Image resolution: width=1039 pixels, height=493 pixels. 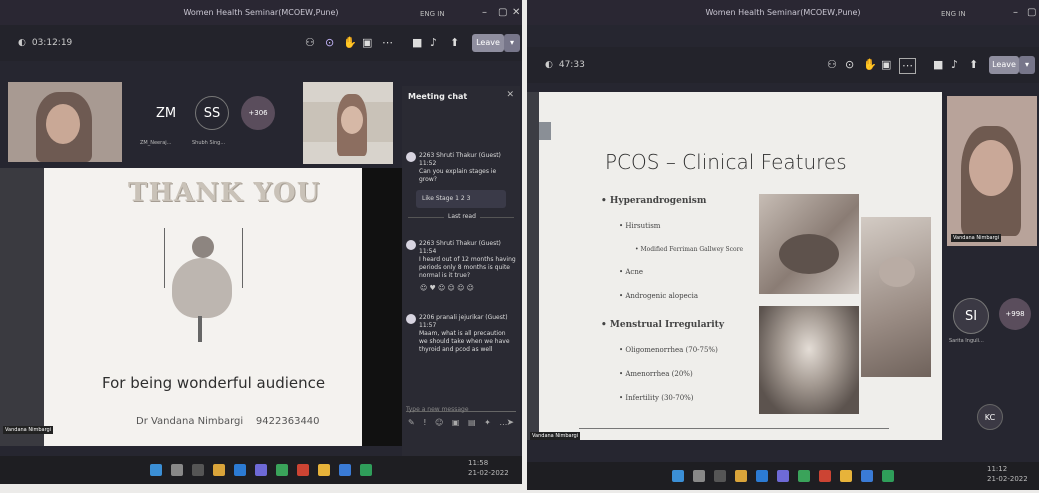 I want to click on avatar-initials: KC, so click(x=990, y=417).